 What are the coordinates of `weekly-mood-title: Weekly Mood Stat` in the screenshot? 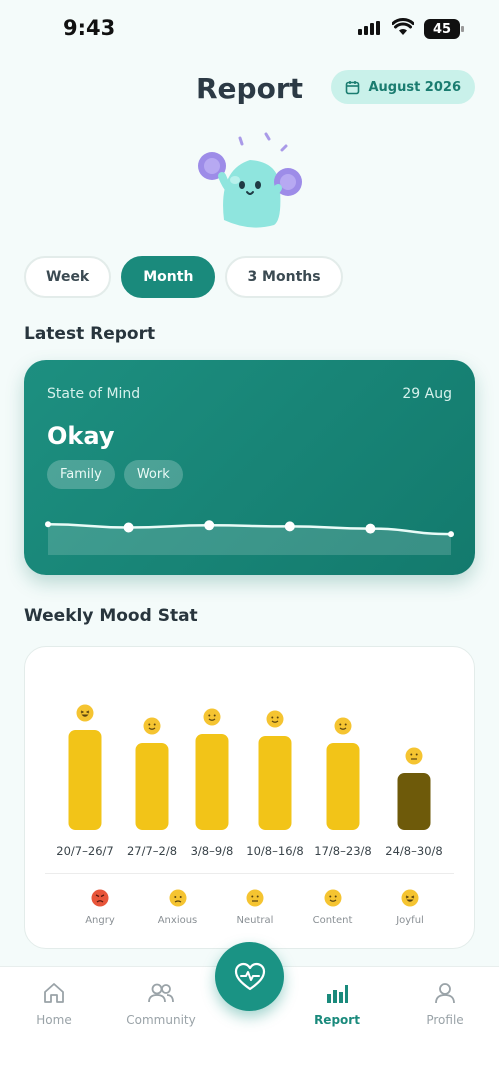 It's located at (111, 616).